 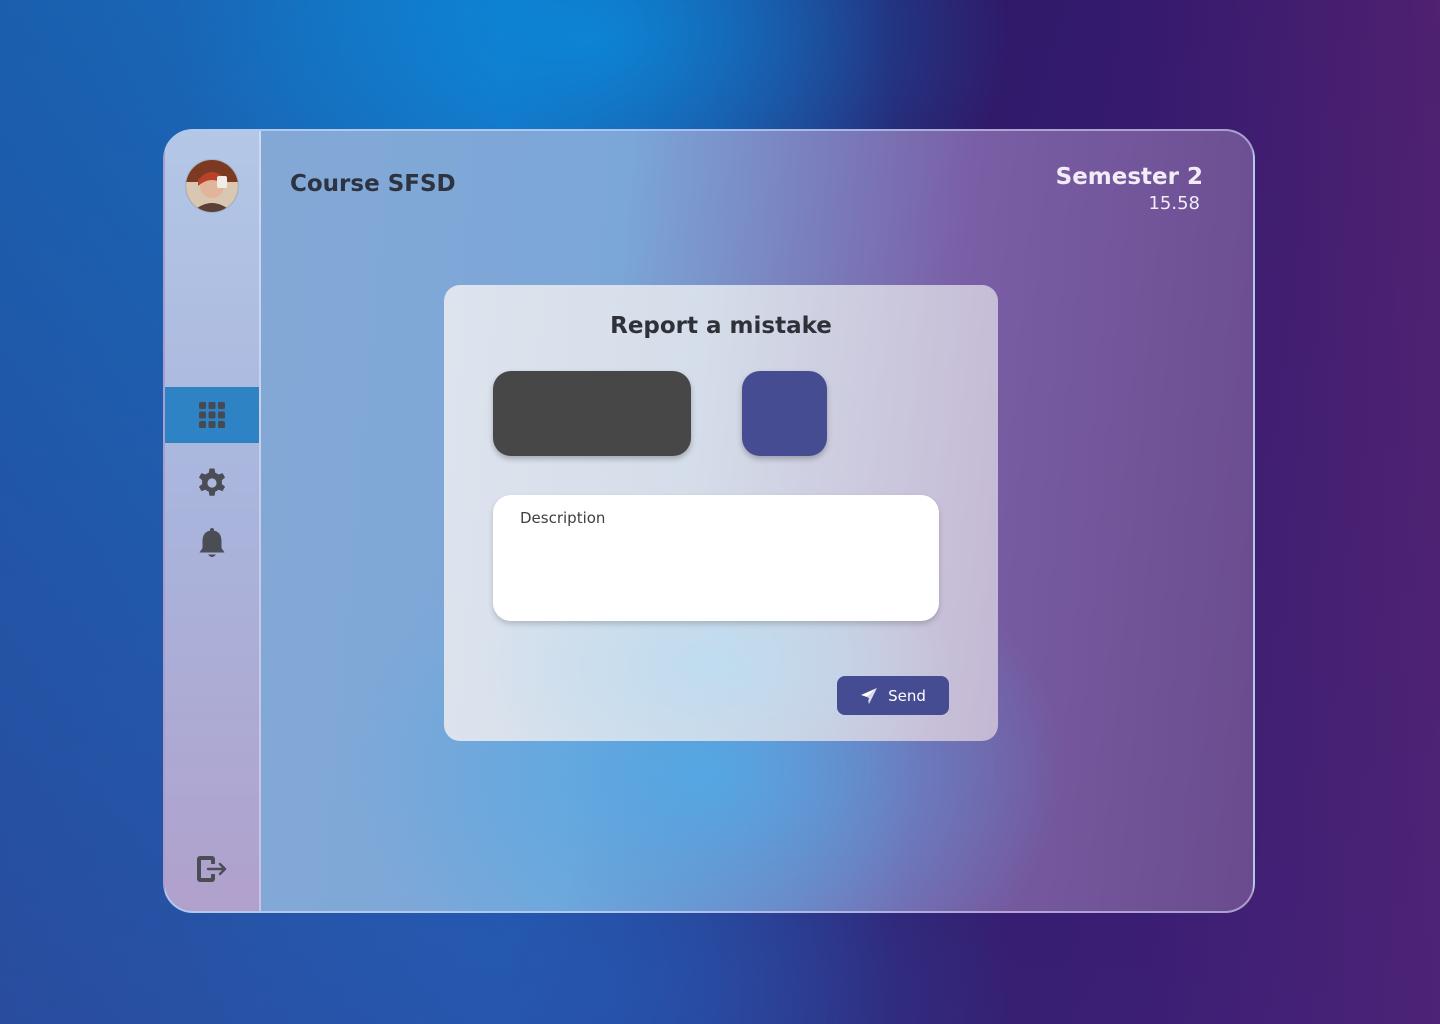 I want to click on sidebar-item-notifications, so click(x=212, y=544).